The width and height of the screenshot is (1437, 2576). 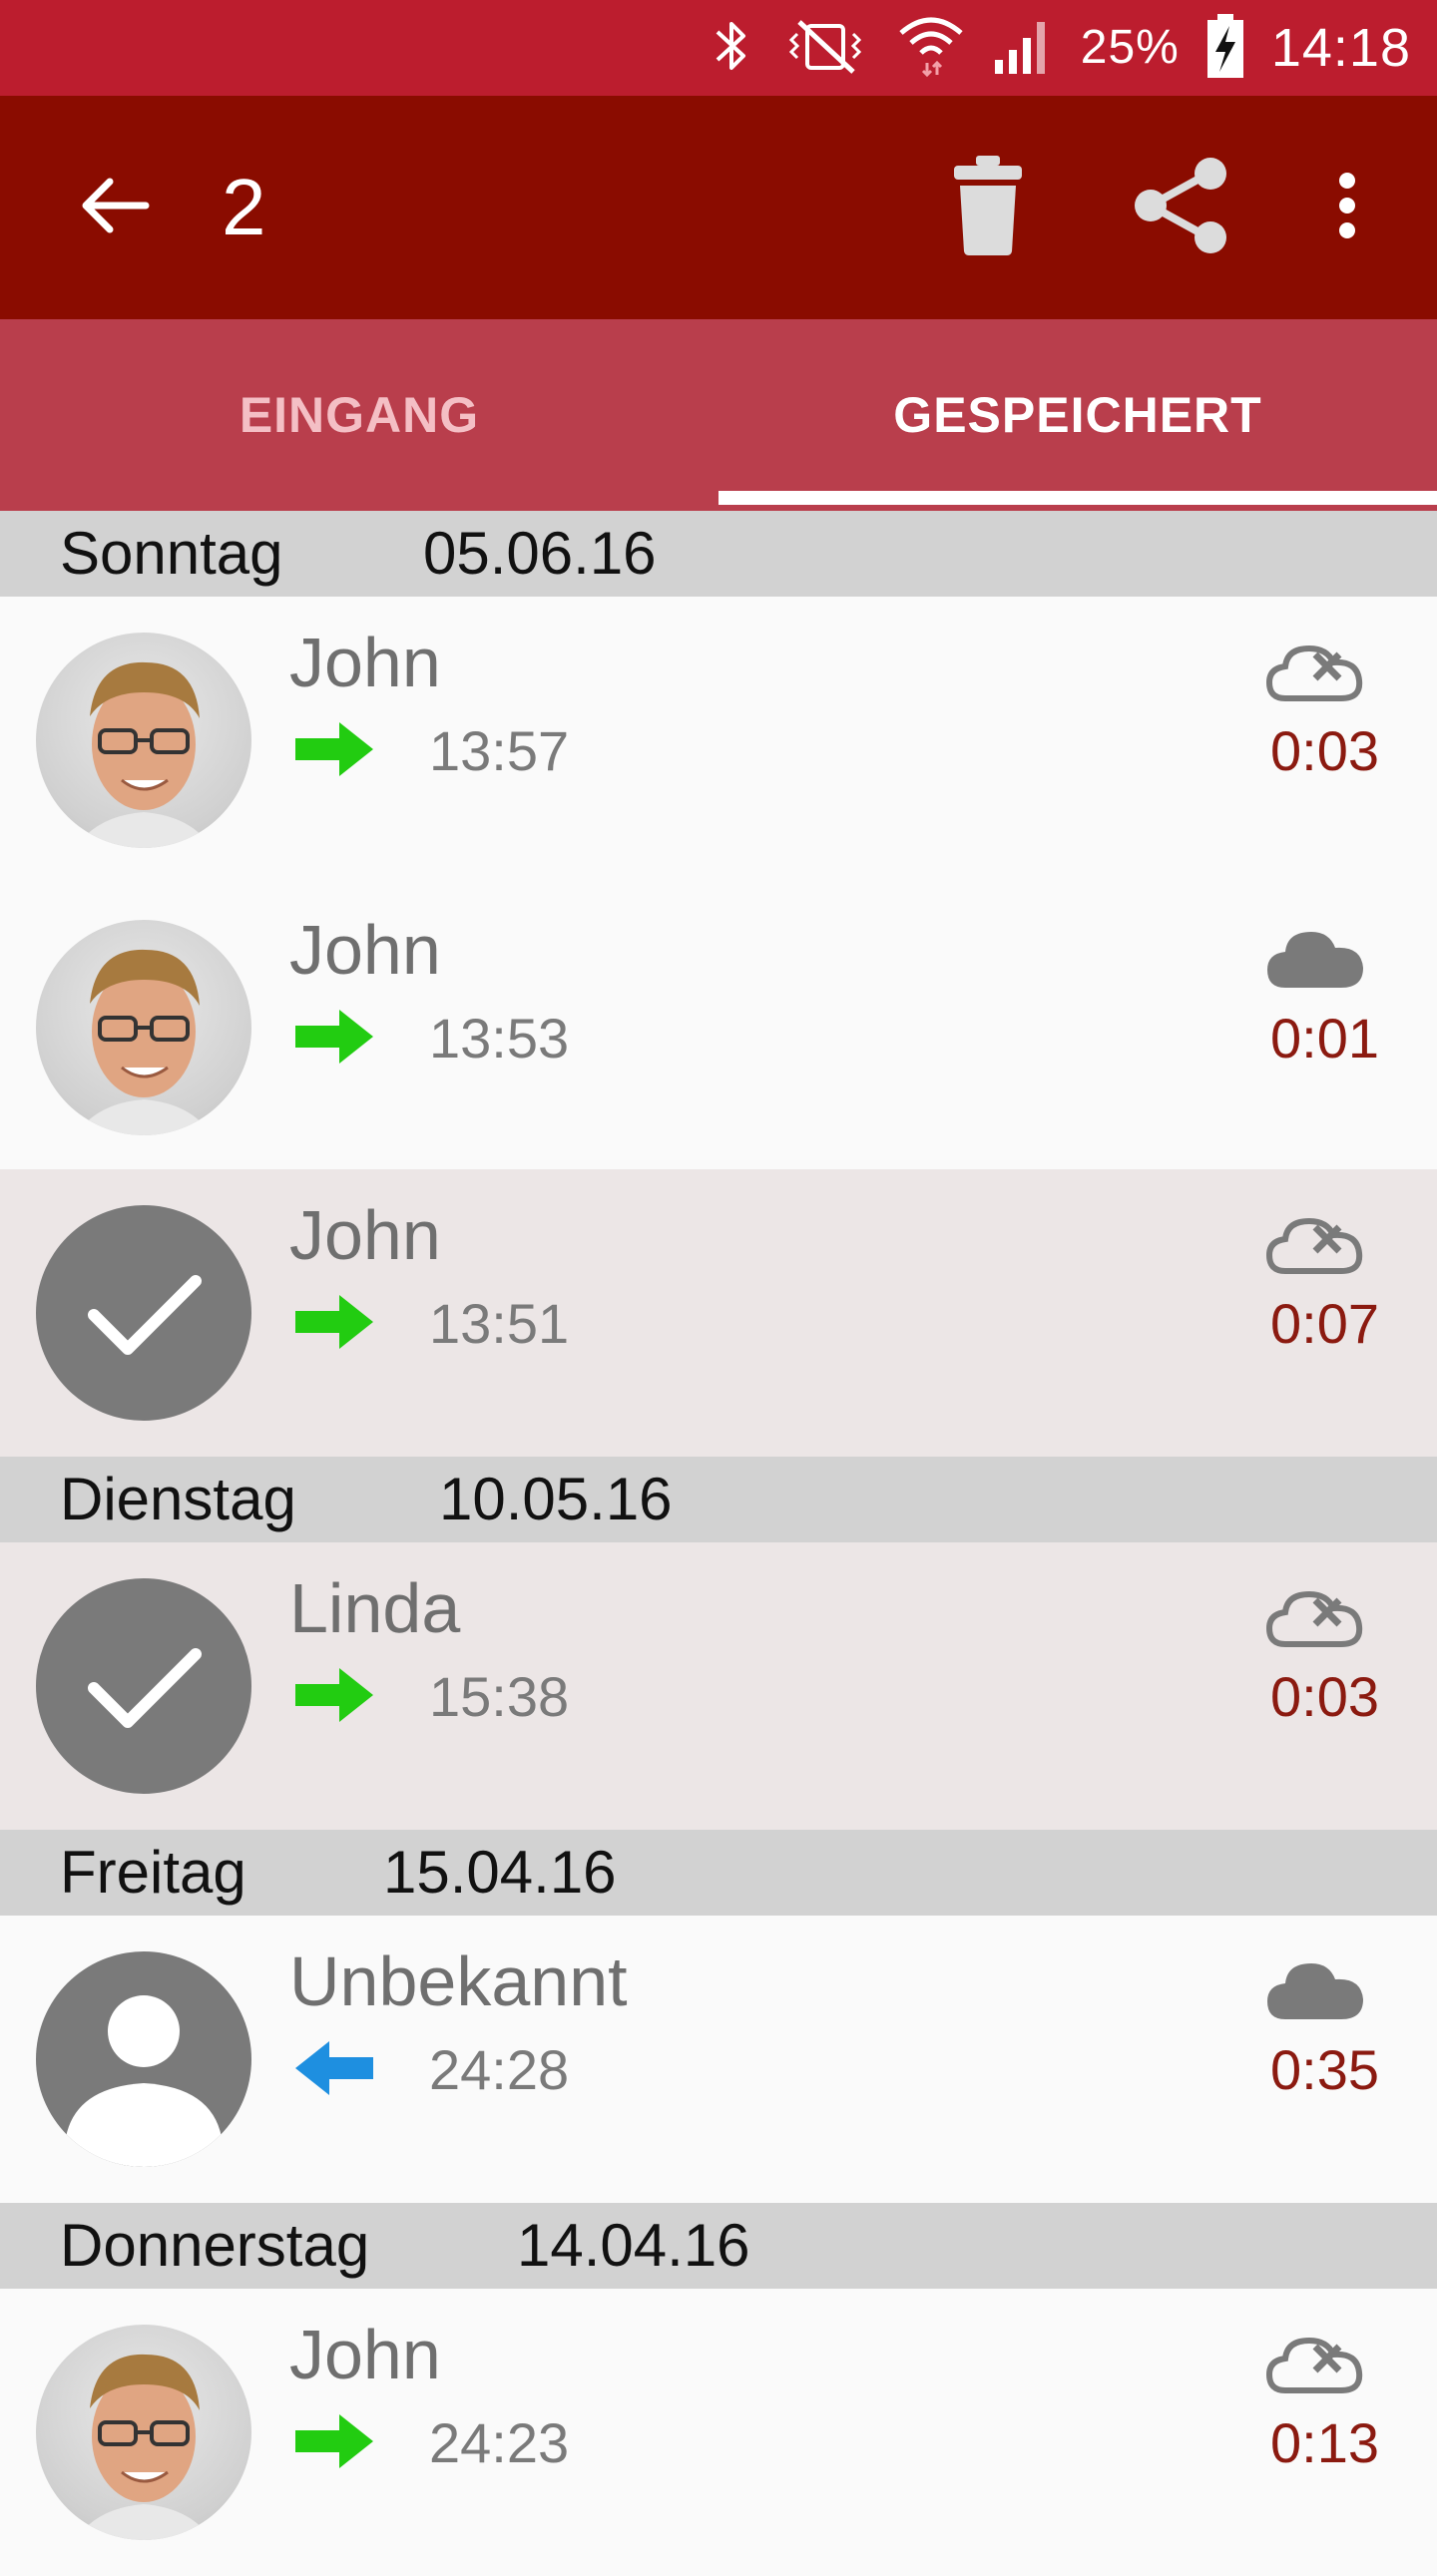 What do you see at coordinates (718, 207) in the screenshot?
I see `action-toolbar: 2` at bounding box center [718, 207].